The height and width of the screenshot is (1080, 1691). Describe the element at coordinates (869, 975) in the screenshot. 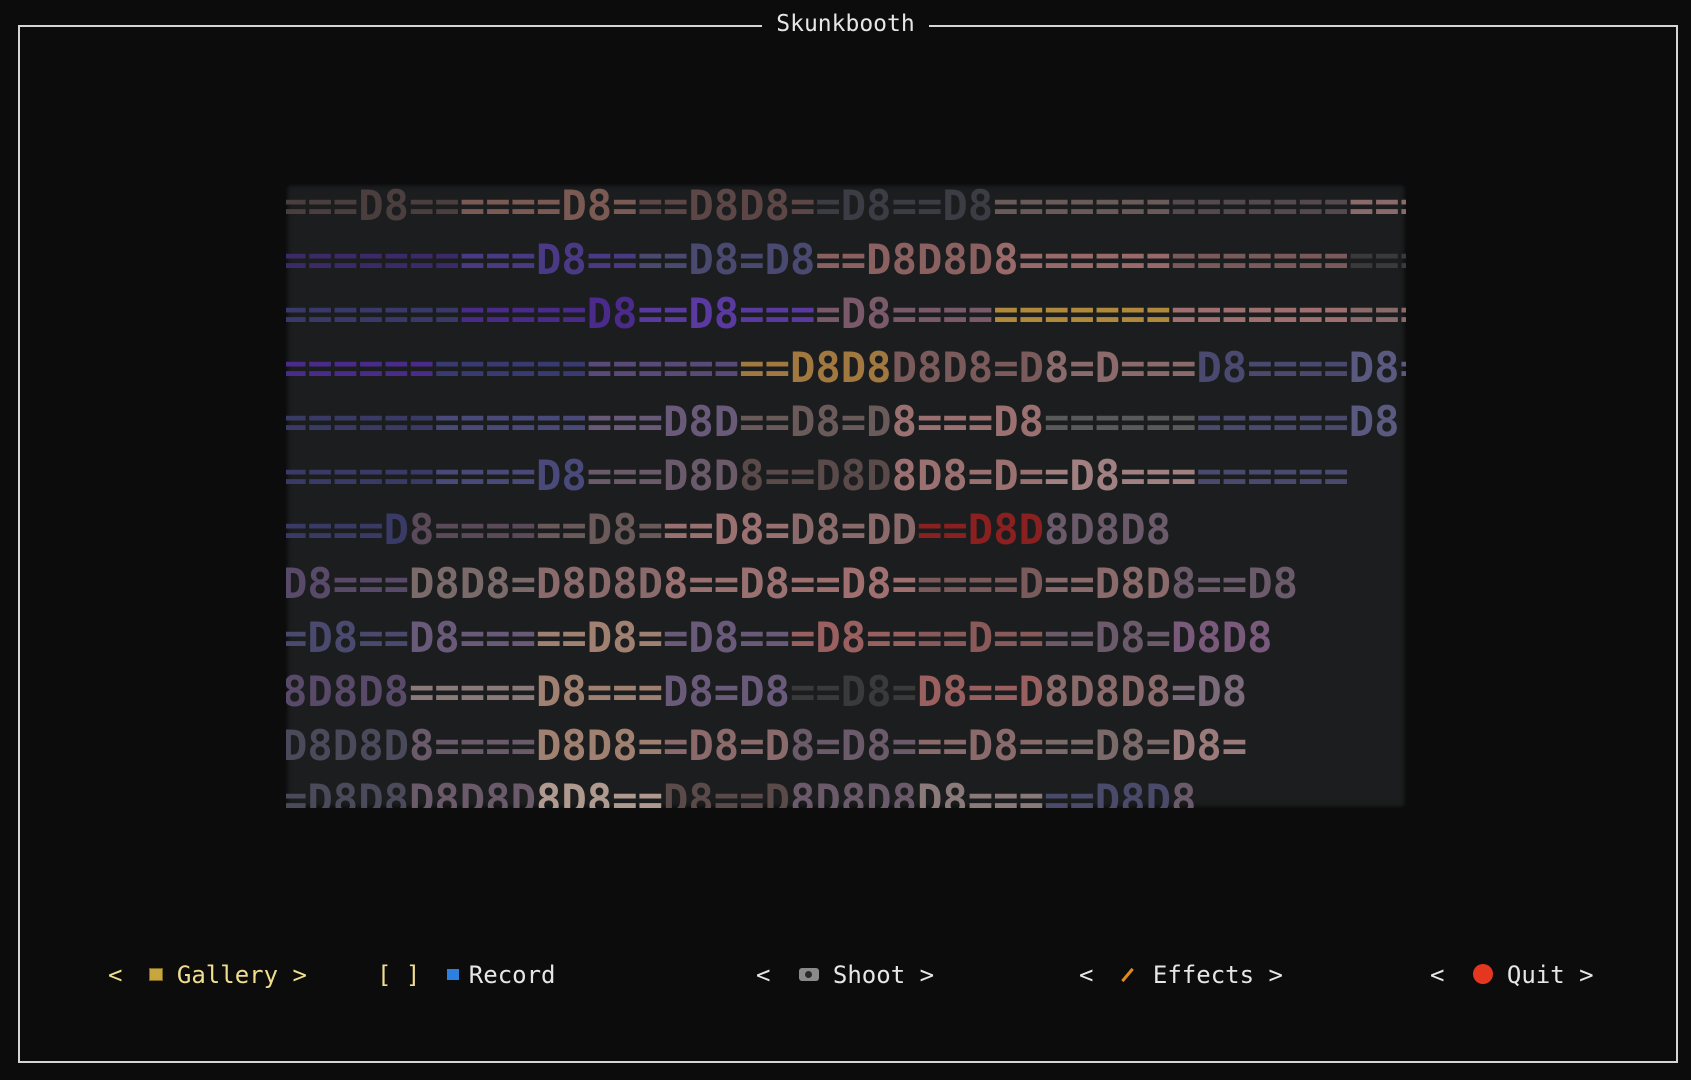

I see `shoot-label: Shoot` at that location.